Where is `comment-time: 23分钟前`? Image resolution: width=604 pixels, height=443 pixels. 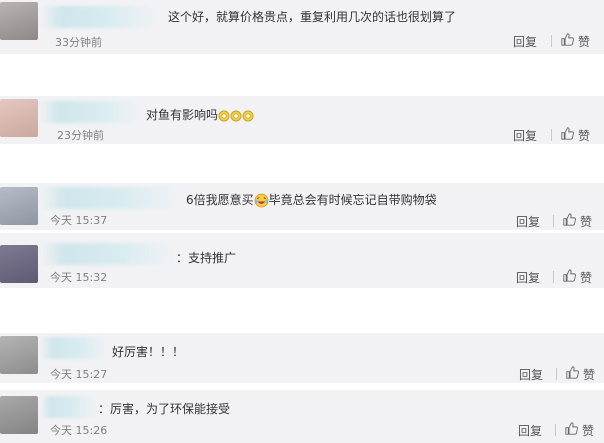 comment-time: 23分钟前 is located at coordinates (80, 135).